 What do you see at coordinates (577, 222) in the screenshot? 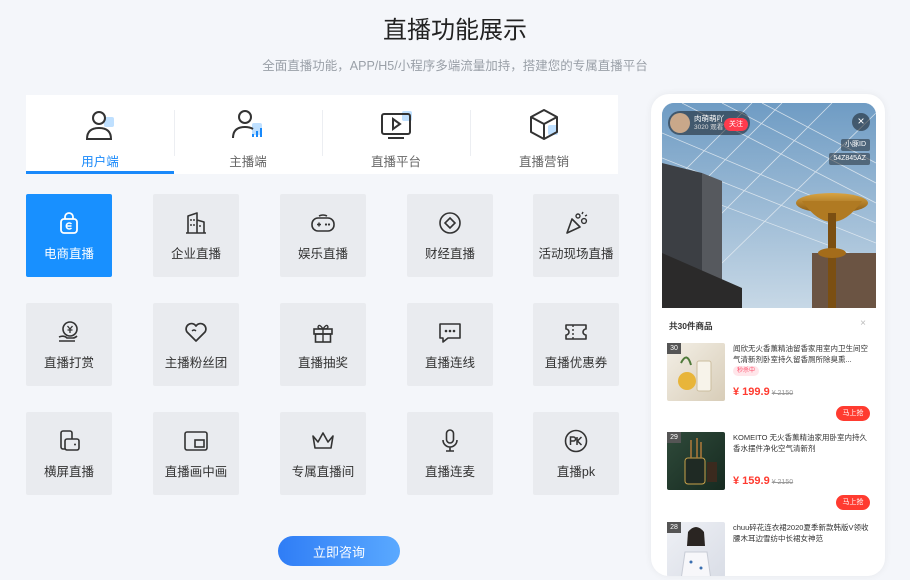
I see `party-icon` at bounding box center [577, 222].